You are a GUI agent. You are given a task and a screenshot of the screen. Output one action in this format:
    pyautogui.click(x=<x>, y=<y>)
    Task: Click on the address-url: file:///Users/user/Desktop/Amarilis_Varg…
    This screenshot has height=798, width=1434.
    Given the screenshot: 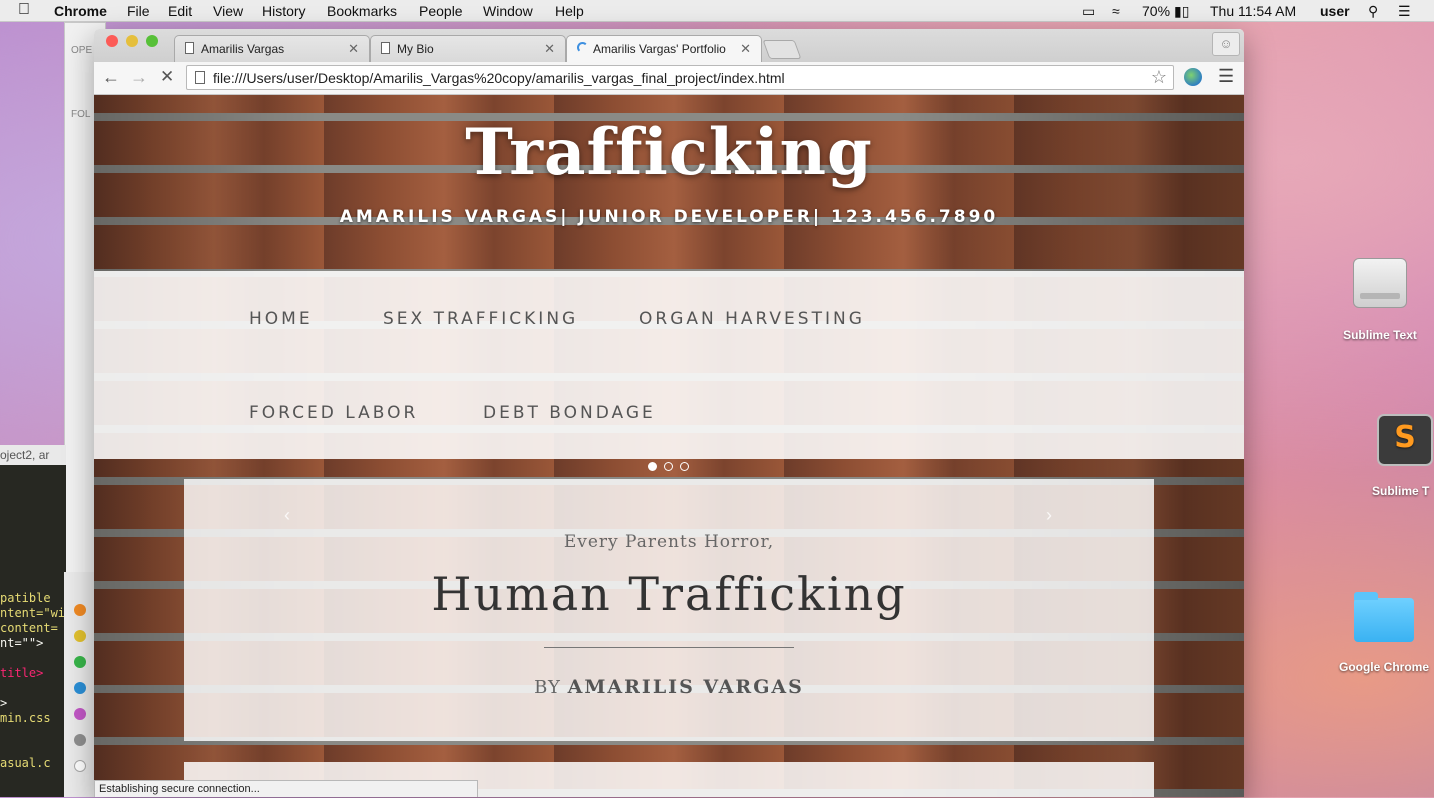 What is the action you would take?
    pyautogui.click(x=499, y=78)
    